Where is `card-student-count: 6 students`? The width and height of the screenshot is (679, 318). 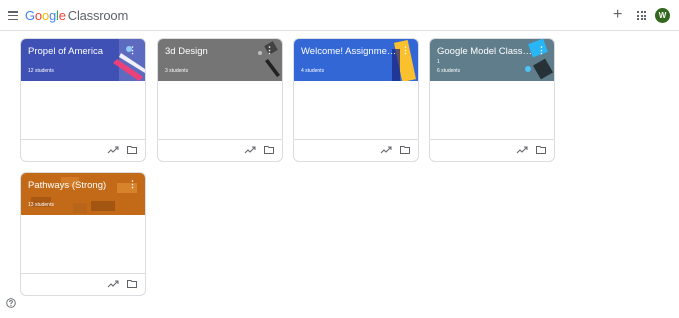 card-student-count: 6 students is located at coordinates (449, 71).